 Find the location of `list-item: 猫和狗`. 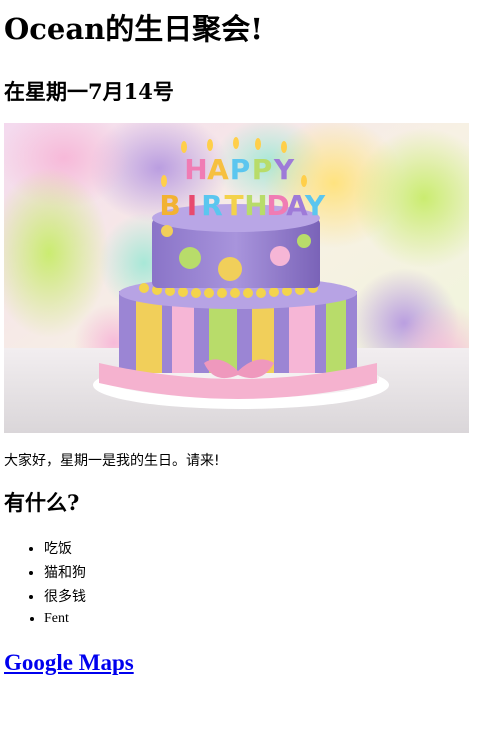

list-item: 猫和狗 is located at coordinates (261, 573).